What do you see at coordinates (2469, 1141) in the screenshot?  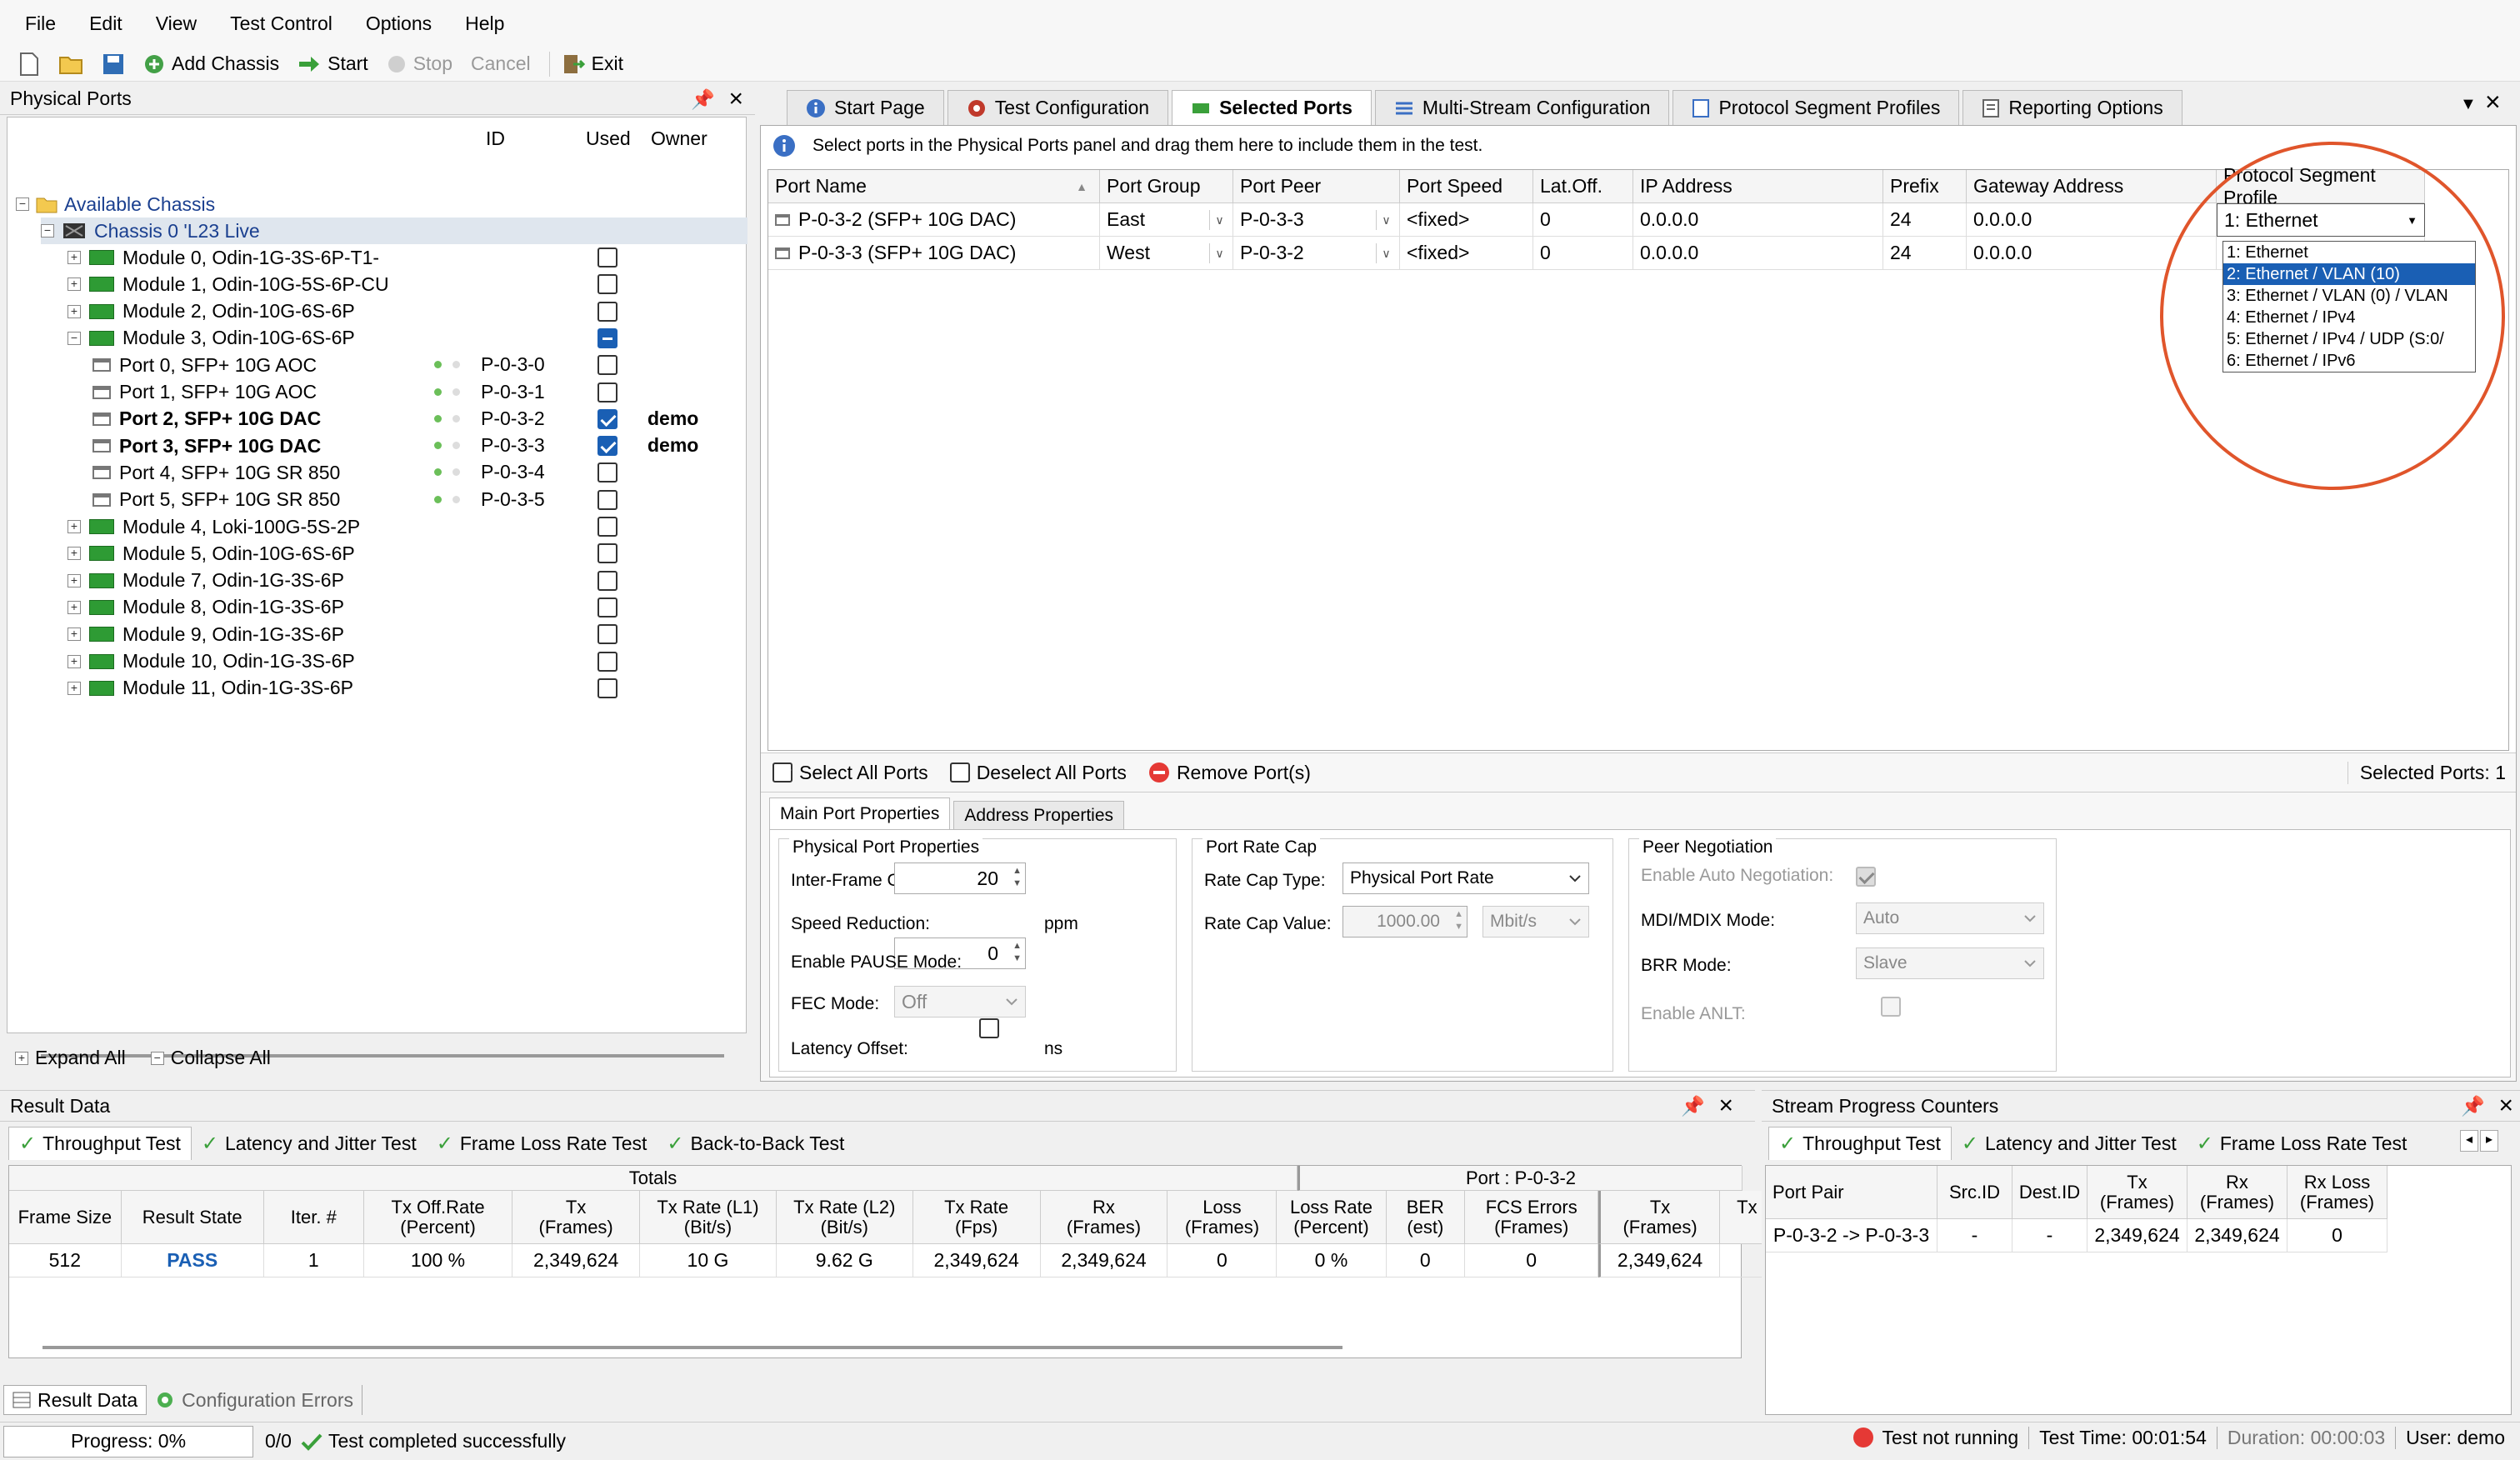 I see `tab-scroll-left-icon: ◂` at bounding box center [2469, 1141].